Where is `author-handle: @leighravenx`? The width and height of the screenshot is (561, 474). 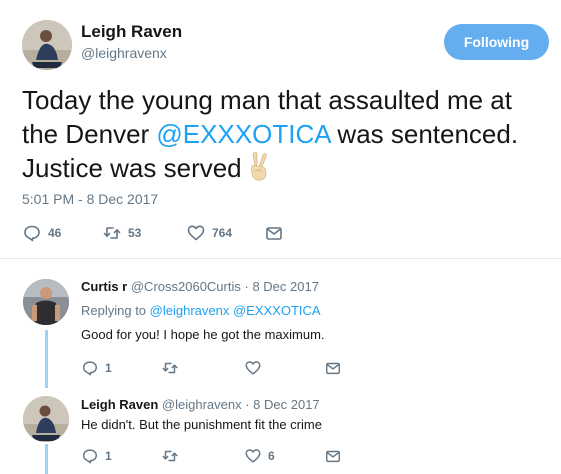 author-handle: @leighravenx is located at coordinates (124, 53).